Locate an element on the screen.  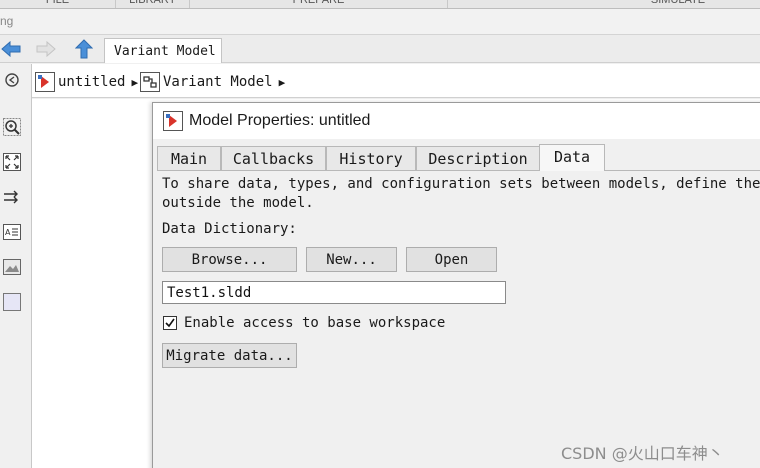
base-workspace-option: Enable access to base workspace is located at coordinates (304, 323).